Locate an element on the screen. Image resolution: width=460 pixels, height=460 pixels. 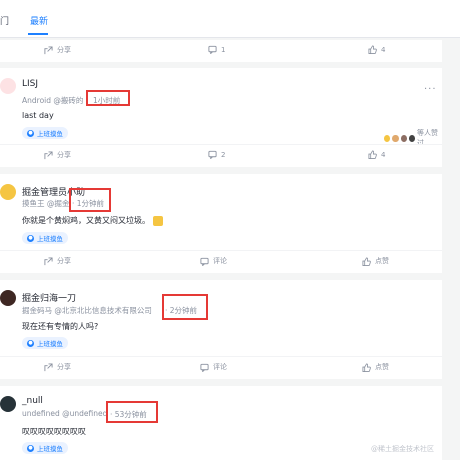
author-meta: undefined @undefined is located at coordinates (65, 413).